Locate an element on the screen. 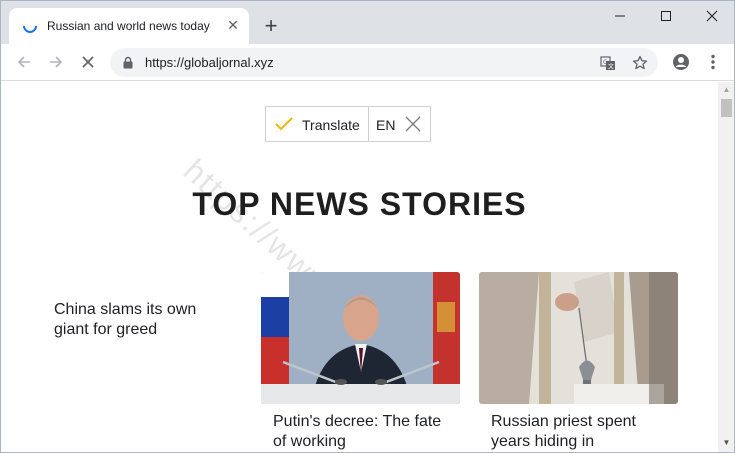 The image size is (735, 453). translate-page-button: G 文 is located at coordinates (608, 63).